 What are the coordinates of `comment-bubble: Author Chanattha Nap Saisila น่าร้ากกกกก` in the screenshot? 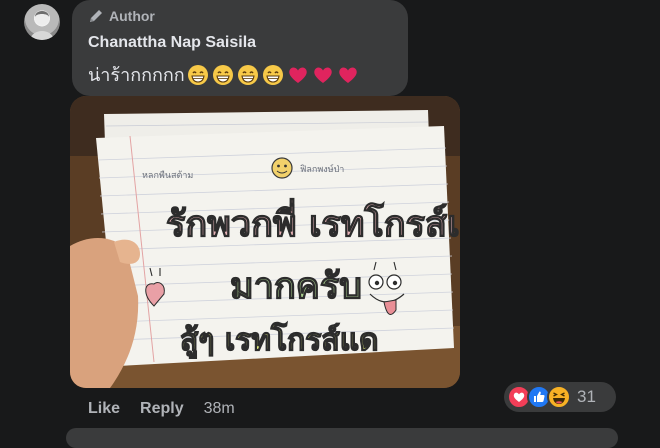 It's located at (240, 48).